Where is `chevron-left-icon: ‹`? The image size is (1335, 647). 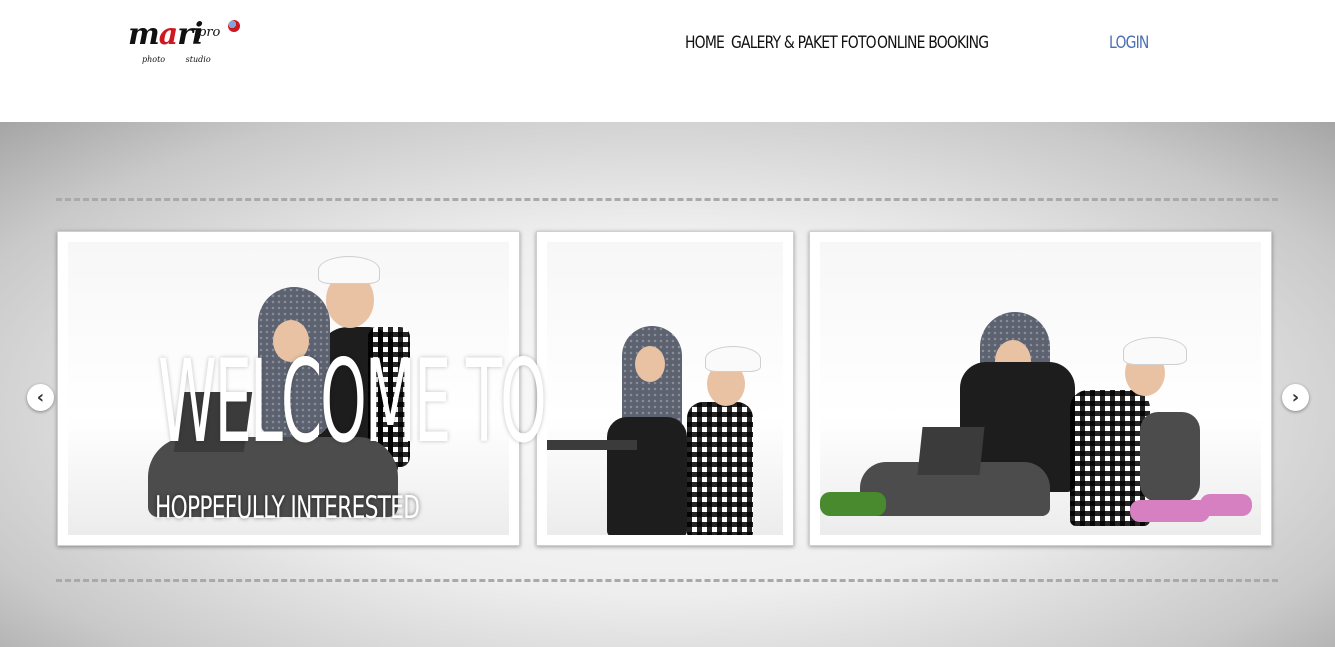 chevron-left-icon: ‹ is located at coordinates (40, 397).